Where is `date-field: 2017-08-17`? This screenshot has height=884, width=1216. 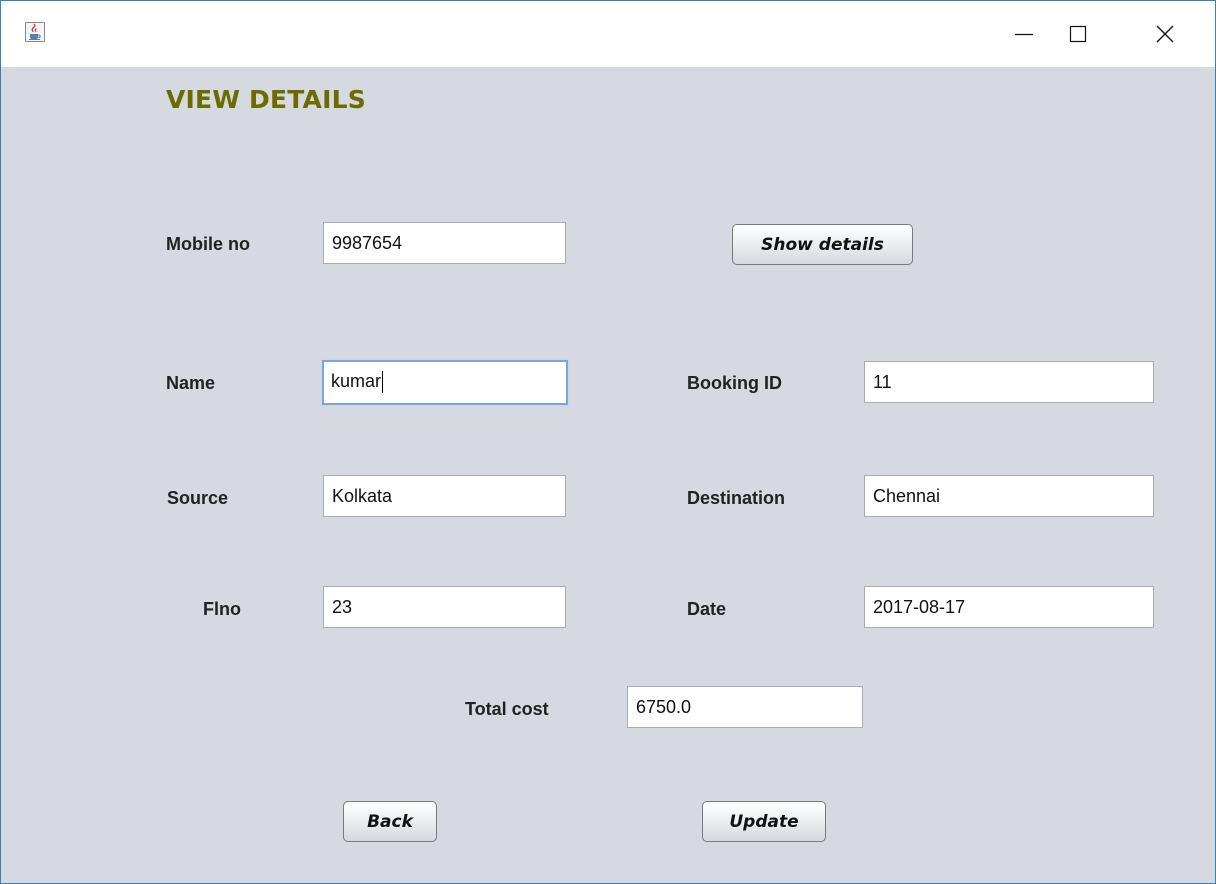 date-field: 2017-08-17 is located at coordinates (1009, 607).